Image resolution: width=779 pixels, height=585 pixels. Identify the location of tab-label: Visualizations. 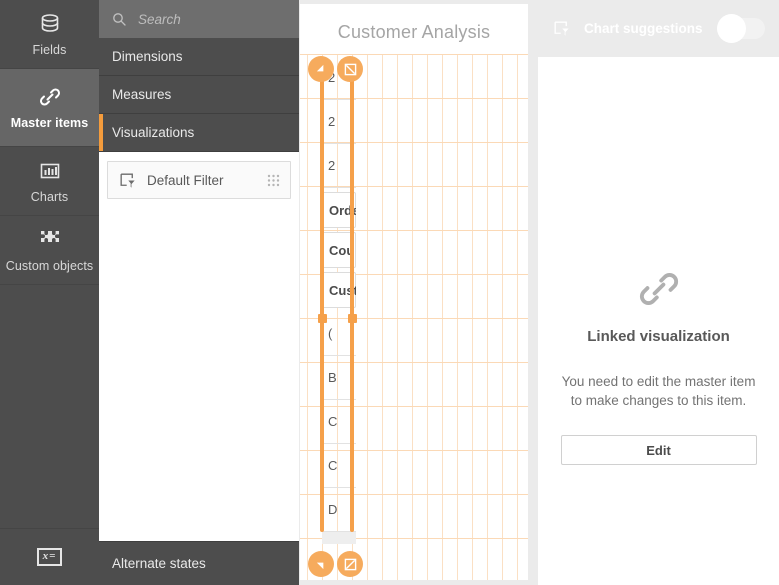
(153, 132).